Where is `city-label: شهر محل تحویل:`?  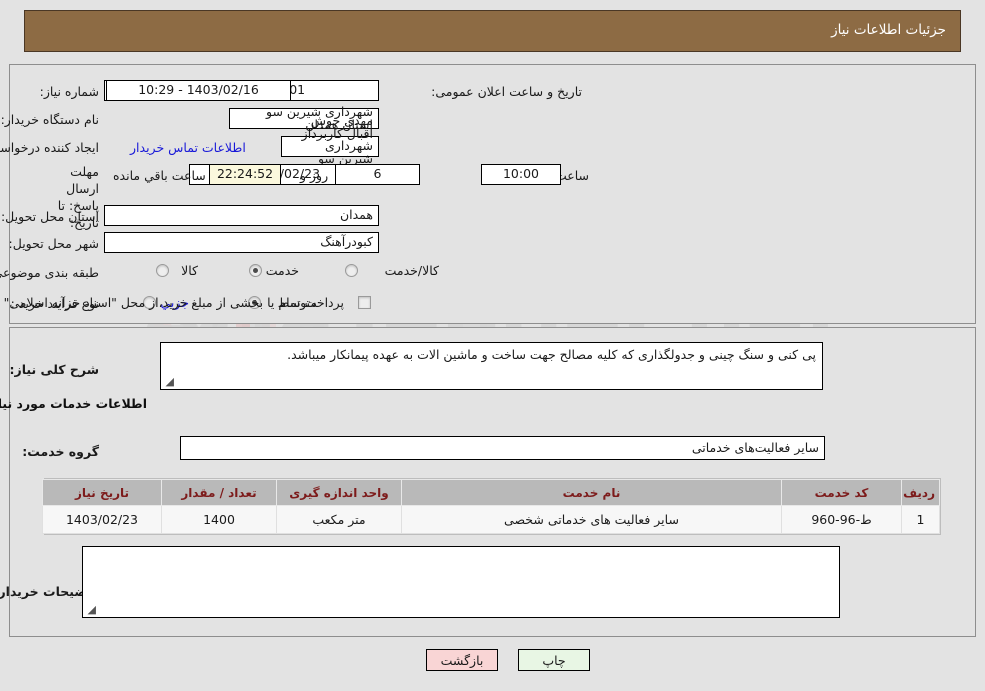 city-label: شهر محل تحویل: is located at coordinates (53, 243).